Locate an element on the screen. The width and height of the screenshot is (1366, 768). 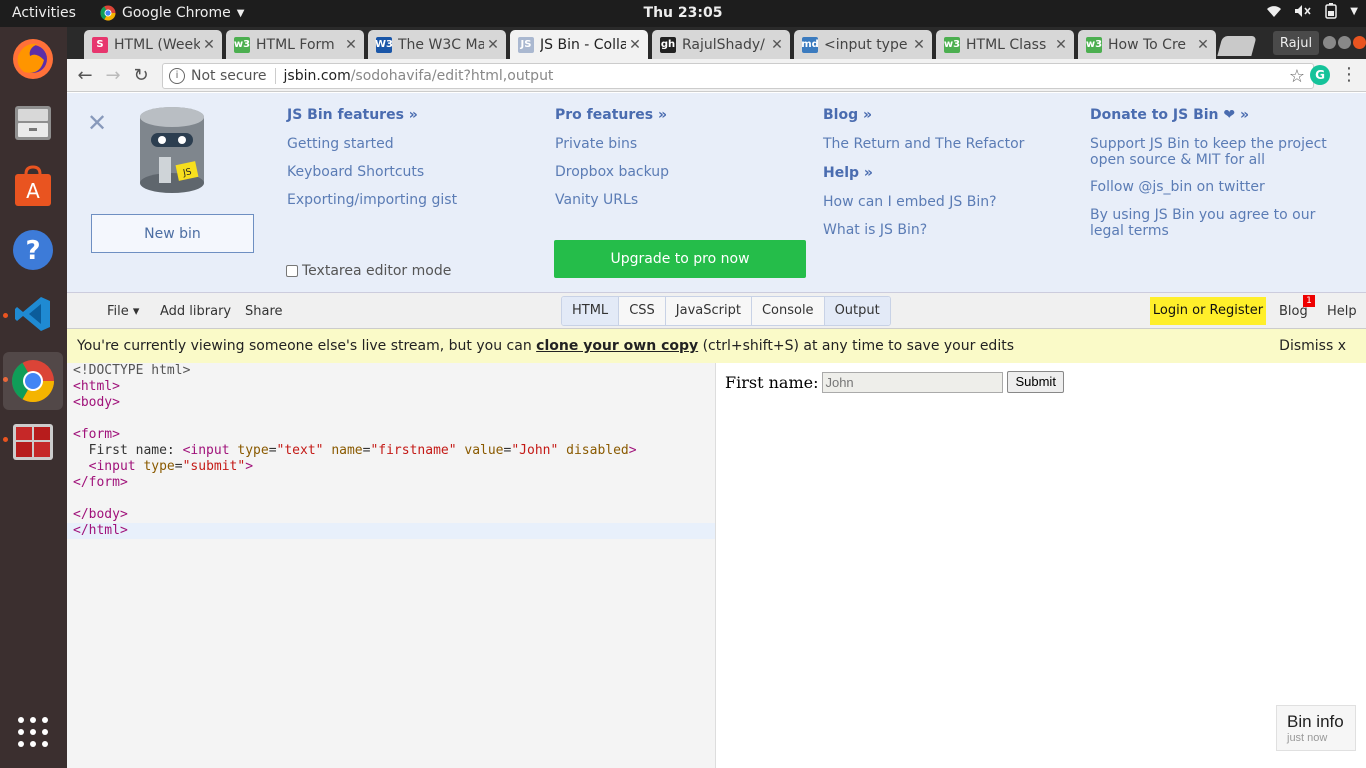
getting-started-link: Getting started is located at coordinates (372, 144).